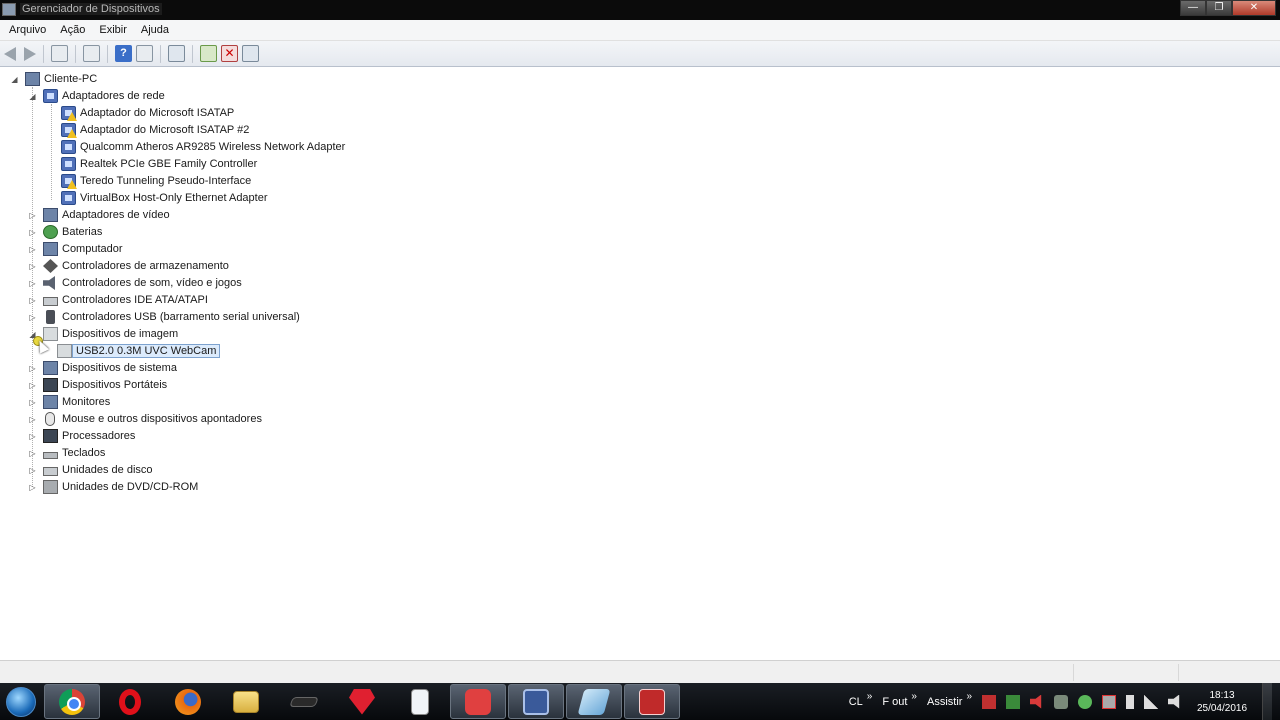 The width and height of the screenshot is (1280, 720). I want to click on tree-item-virtualbox: VirtualBox Host-Only Ethernet Adapter, so click(164, 198).